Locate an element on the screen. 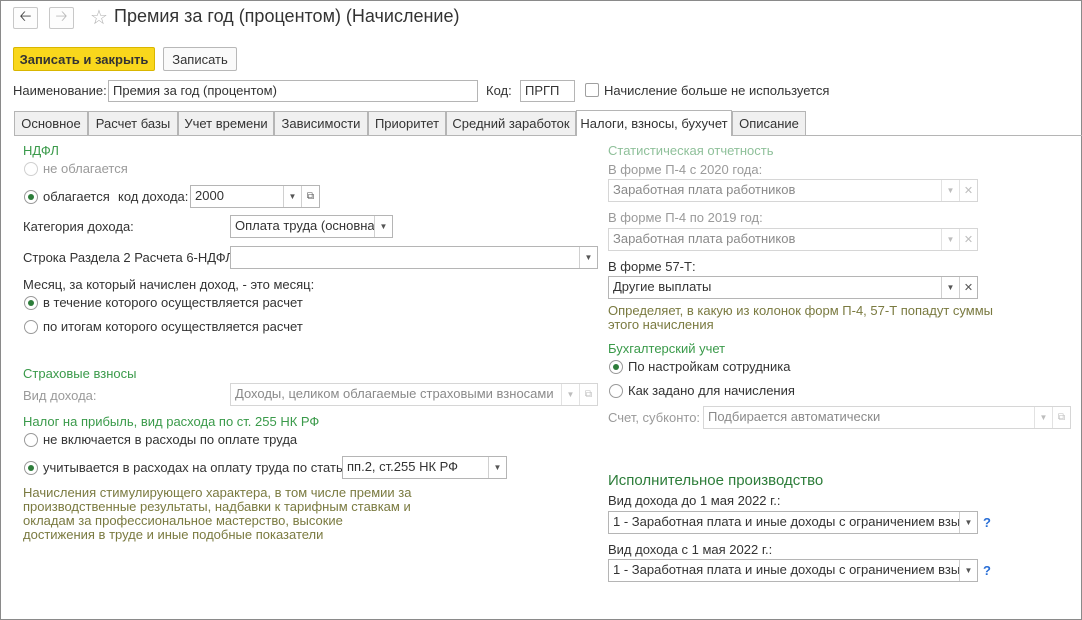 This screenshot has width=1082, height=620. insurance-income-type-label: Вид дохода: is located at coordinates (60, 395).